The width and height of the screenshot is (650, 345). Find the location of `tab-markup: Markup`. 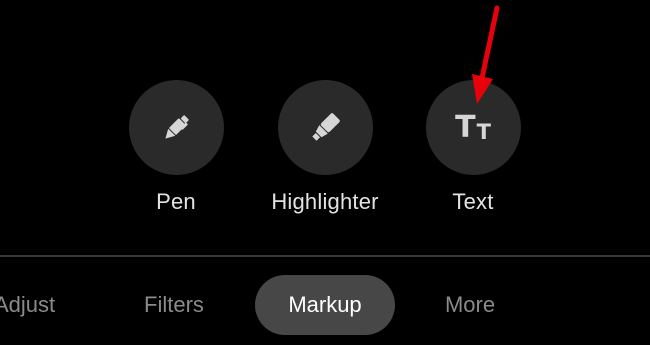

tab-markup: Markup is located at coordinates (325, 305).